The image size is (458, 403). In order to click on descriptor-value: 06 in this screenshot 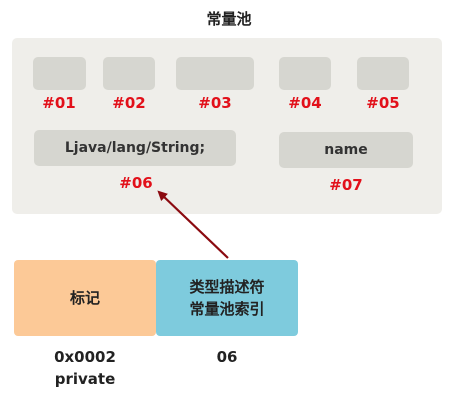, I will do `click(227, 357)`.